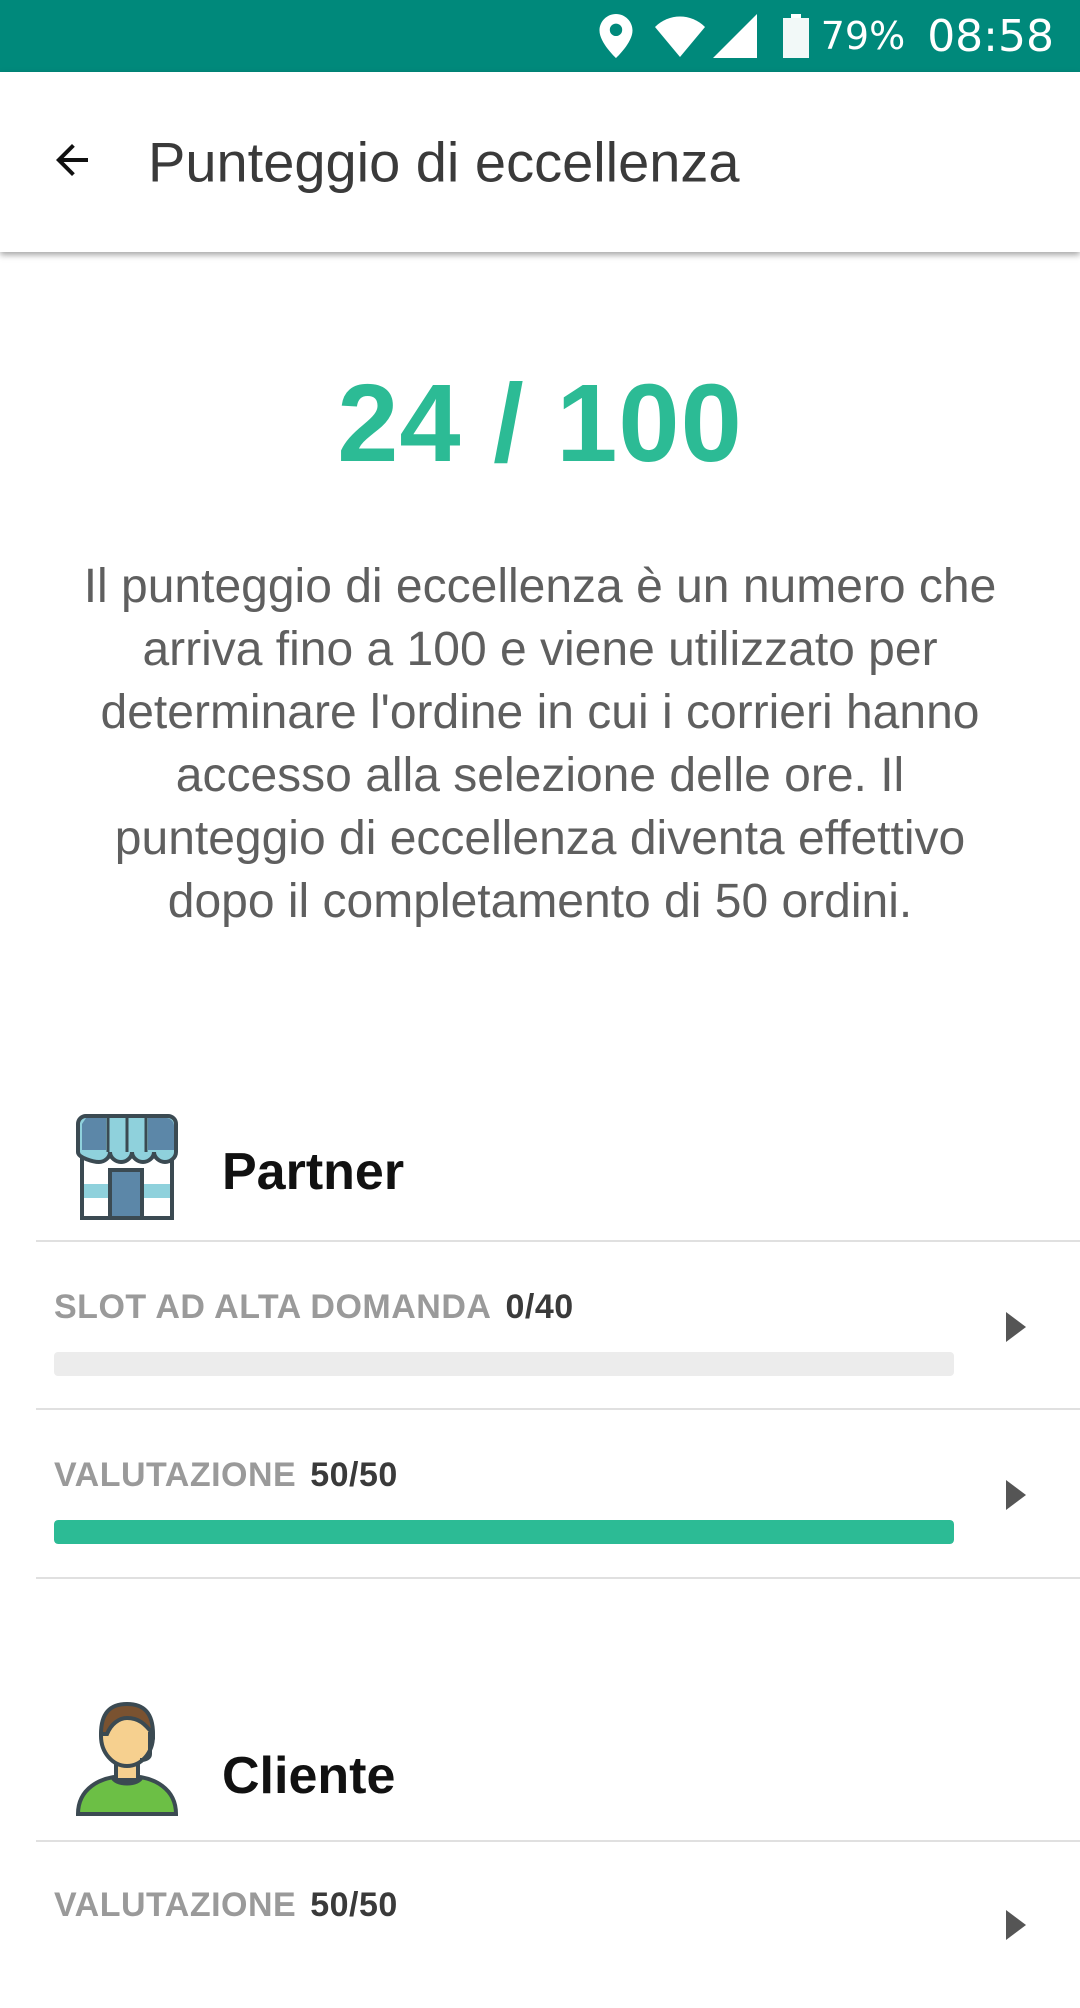  Describe the element at coordinates (540, 36) in the screenshot. I see `status-bar: 79% 08:58` at that location.